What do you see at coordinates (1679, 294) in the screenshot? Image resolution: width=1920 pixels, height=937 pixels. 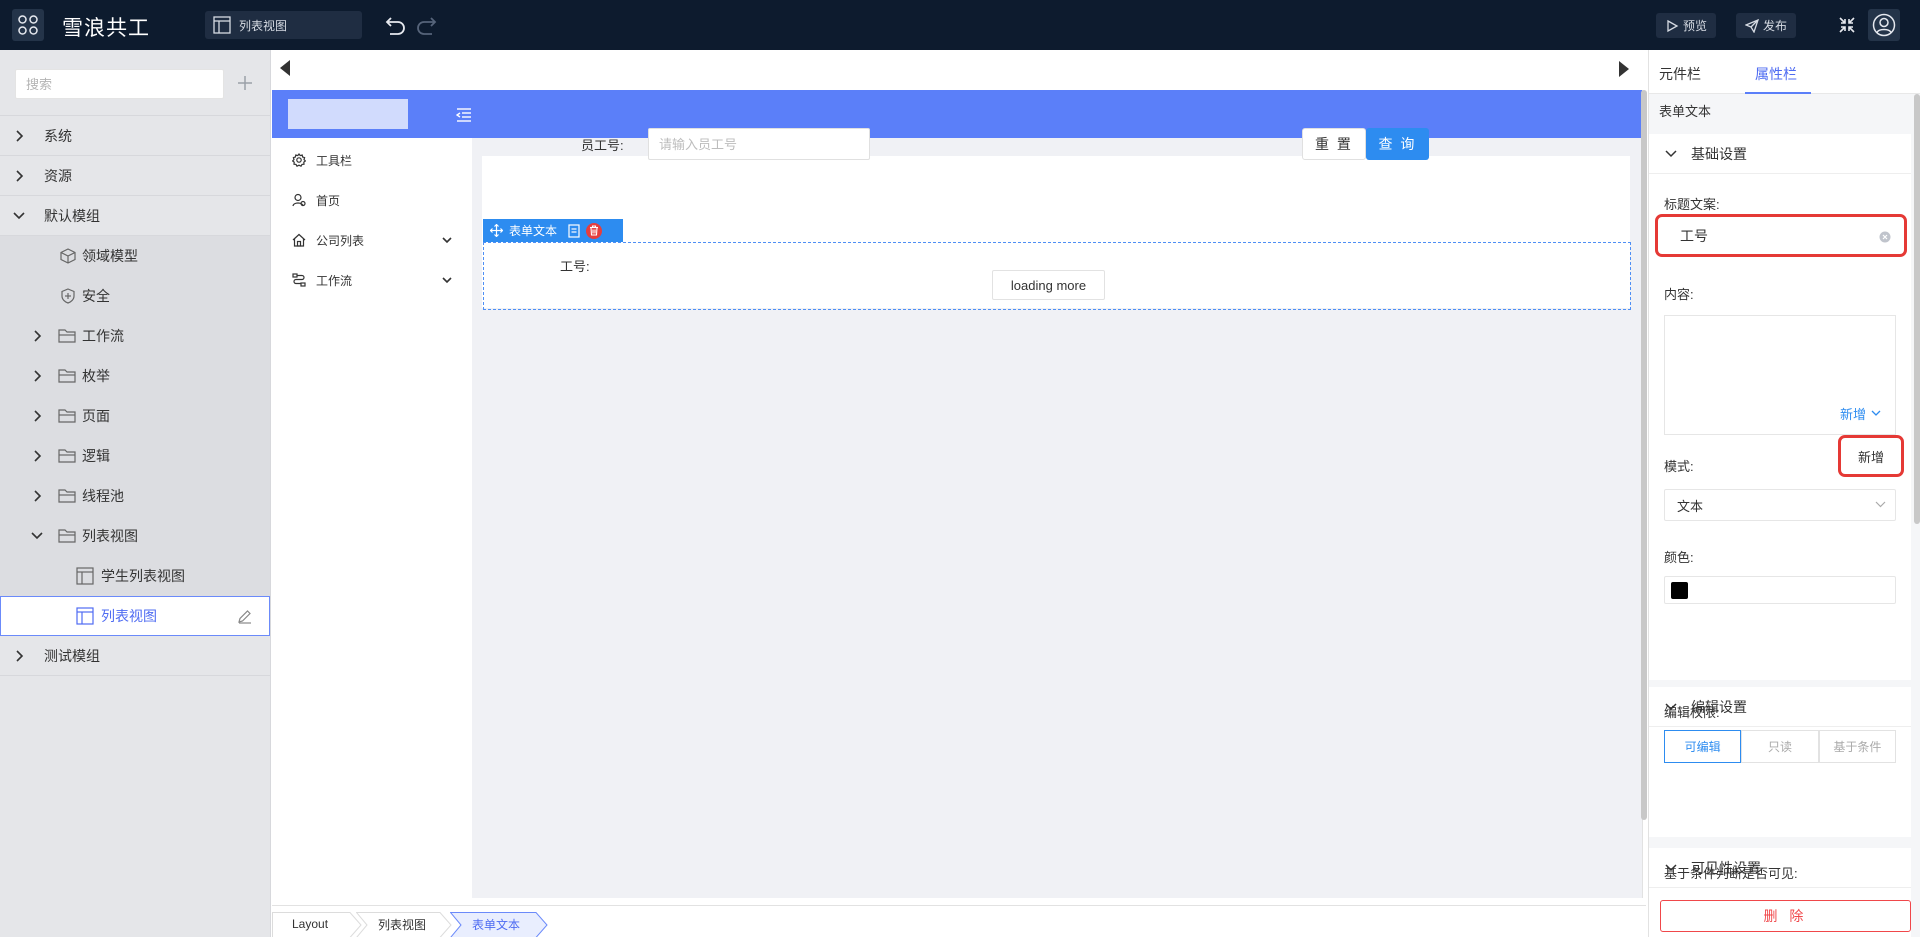 I see `content-label: 内容:` at bounding box center [1679, 294].